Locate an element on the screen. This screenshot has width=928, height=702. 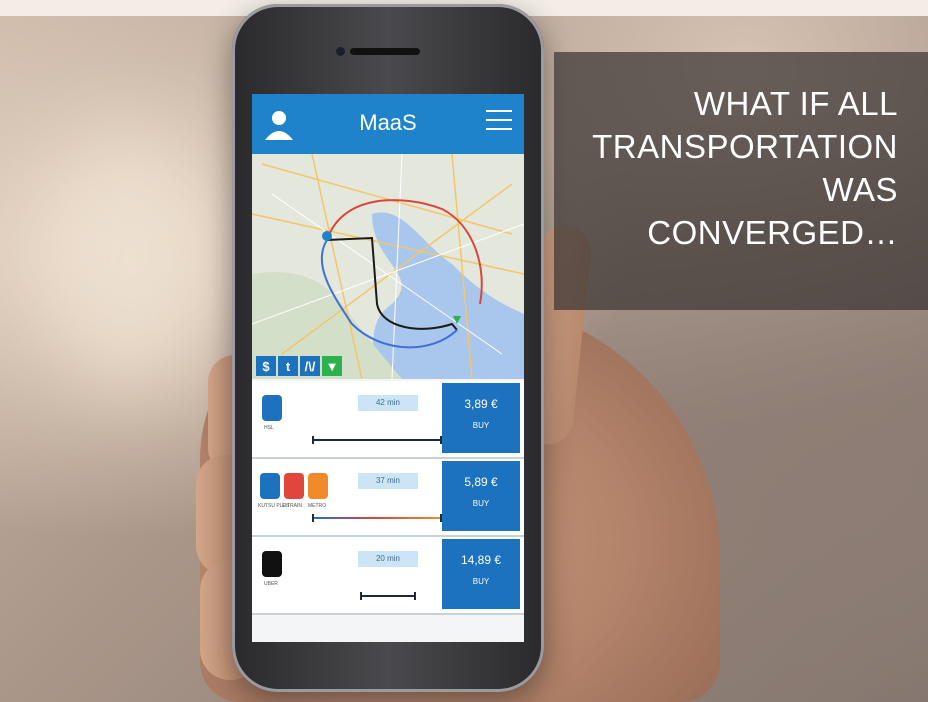
metro-icon is located at coordinates (318, 486).